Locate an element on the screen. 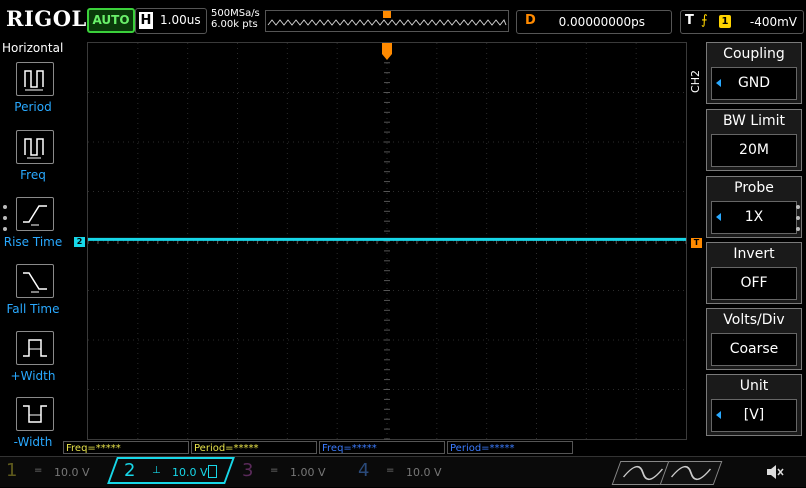 This screenshot has width=806, height=488. measure-freq-button: Freq is located at coordinates (33, 160).